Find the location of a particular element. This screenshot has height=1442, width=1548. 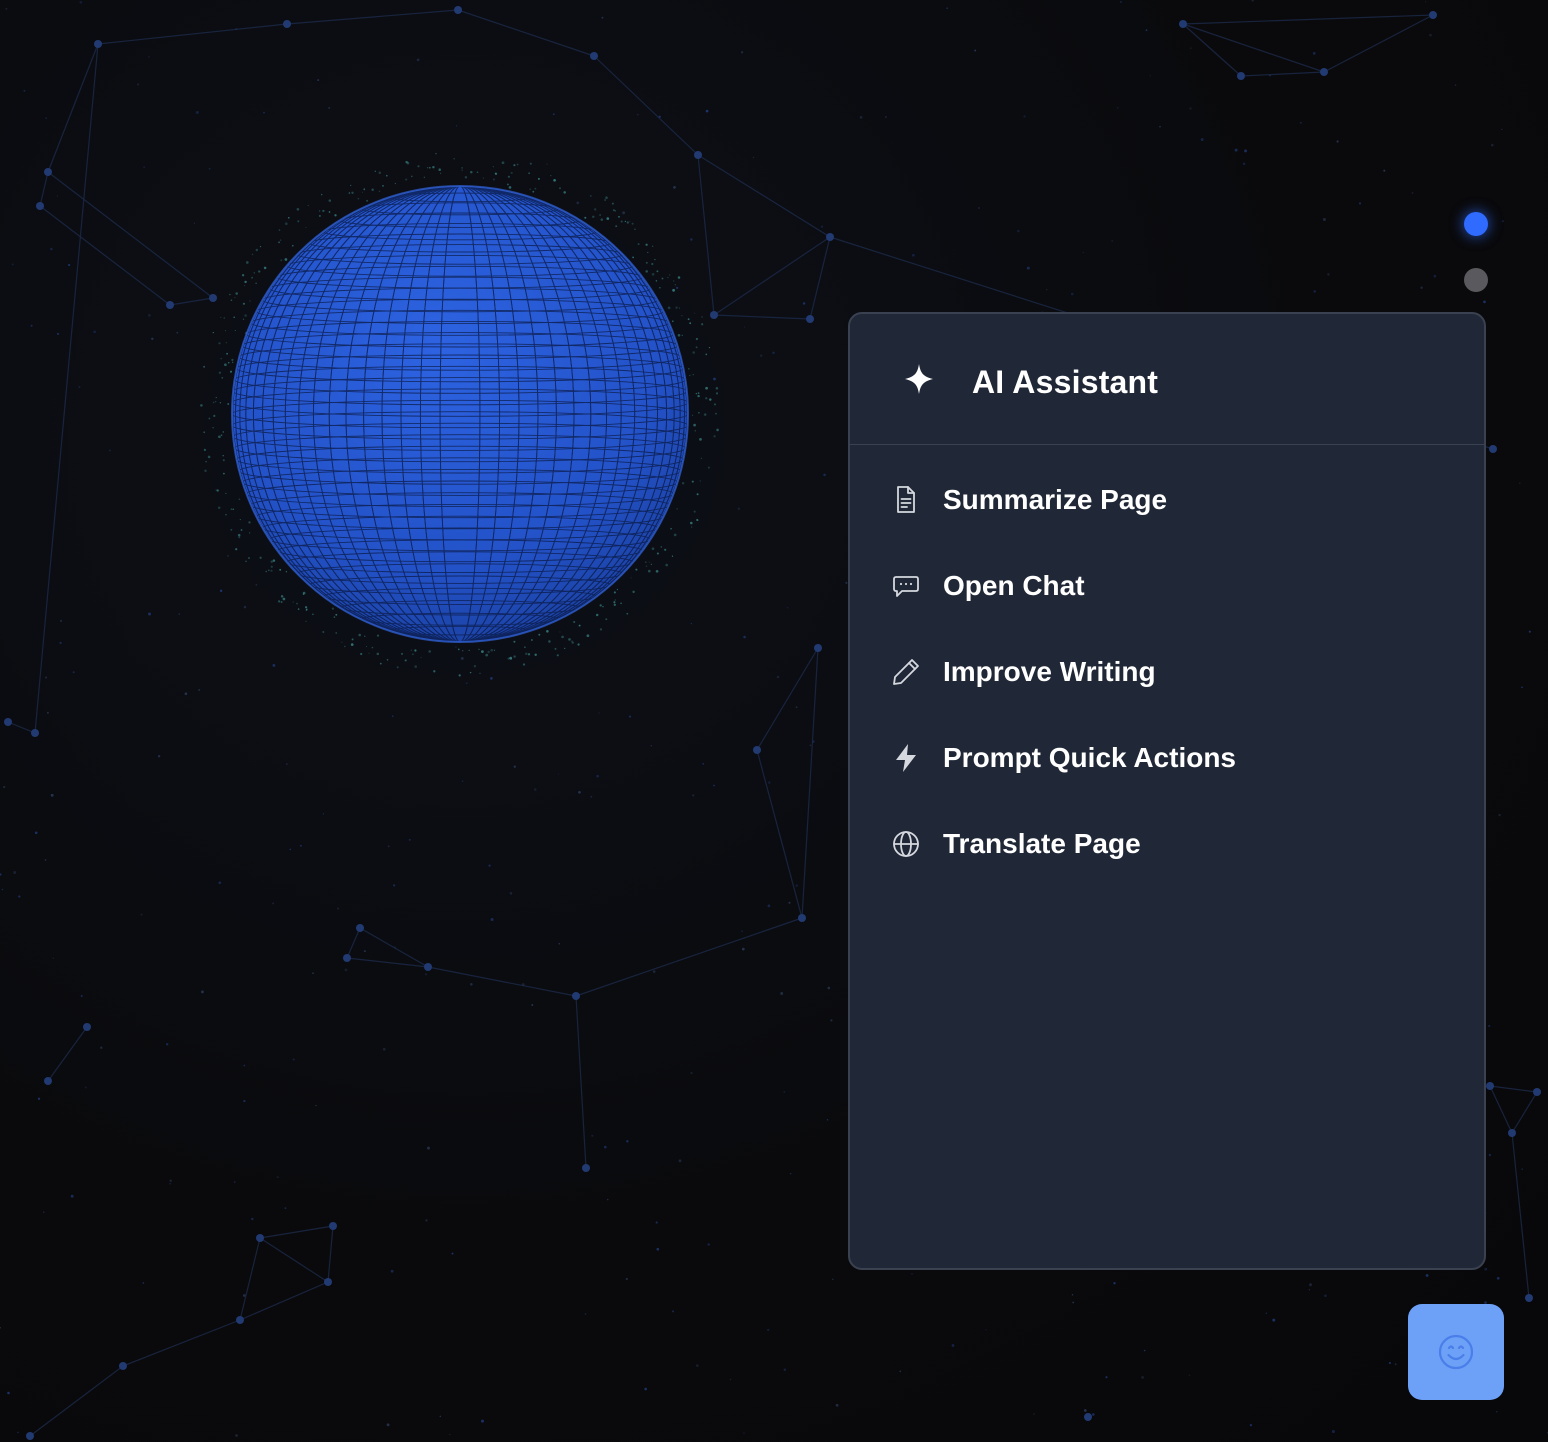

page-indicator-active is located at coordinates (1476, 224).